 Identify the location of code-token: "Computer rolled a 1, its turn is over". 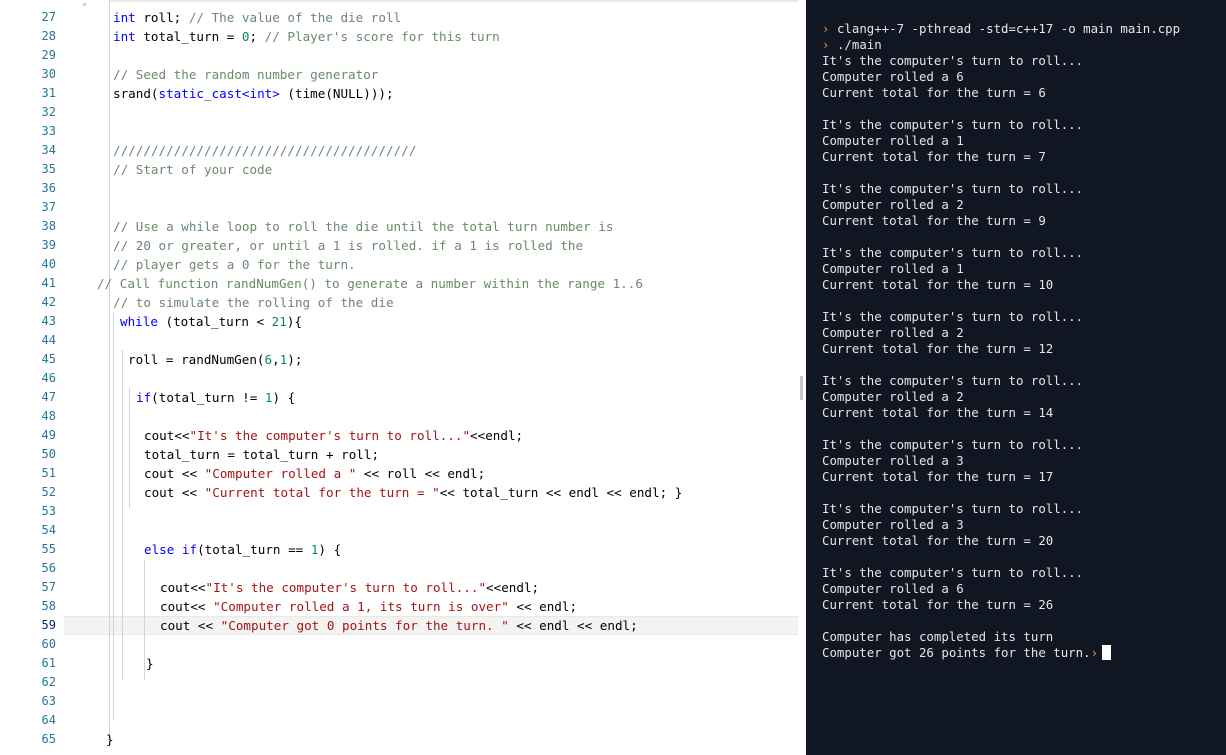
(361, 606).